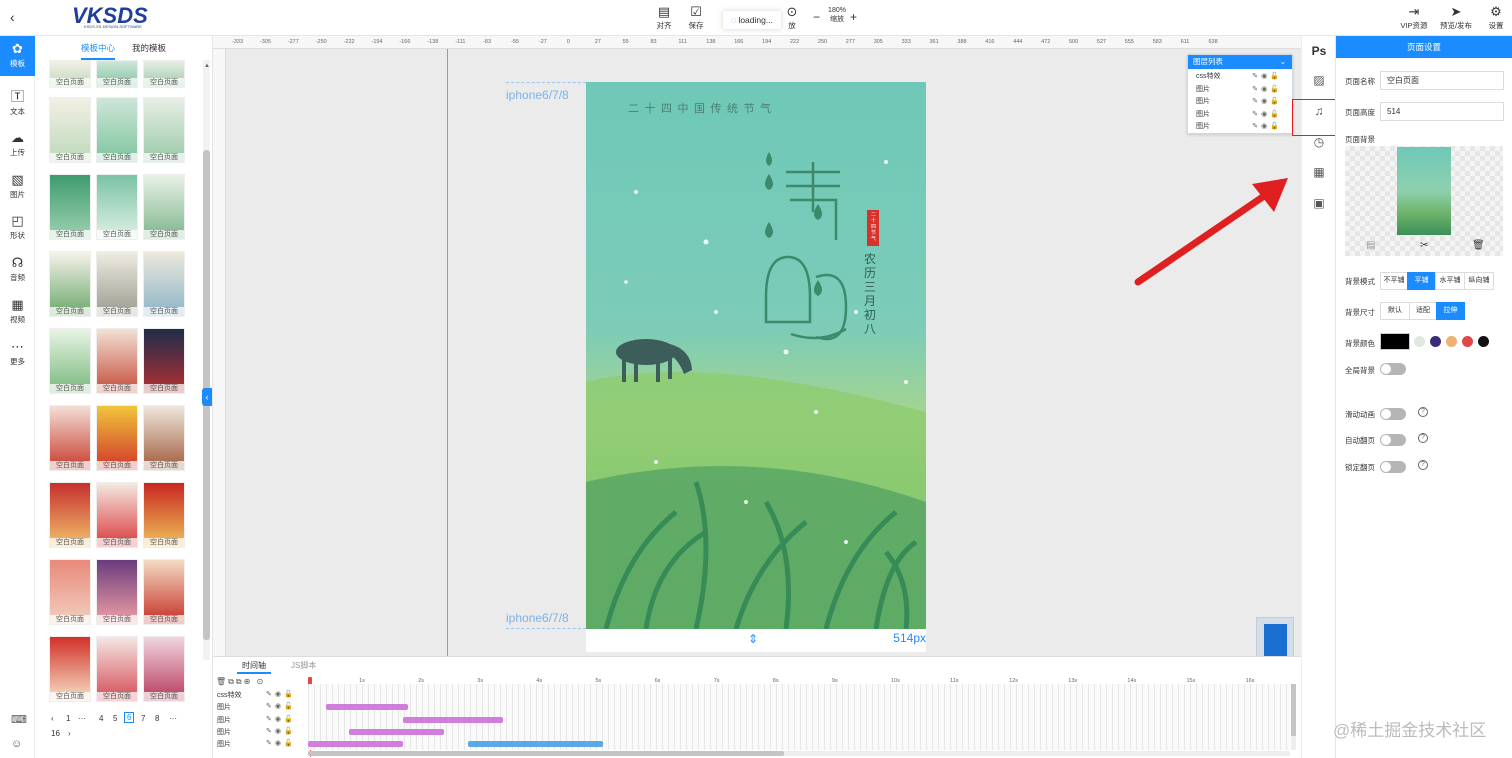 This screenshot has height=758, width=1512. What do you see at coordinates (55, 733) in the screenshot?
I see `page-item: 16` at bounding box center [55, 733].